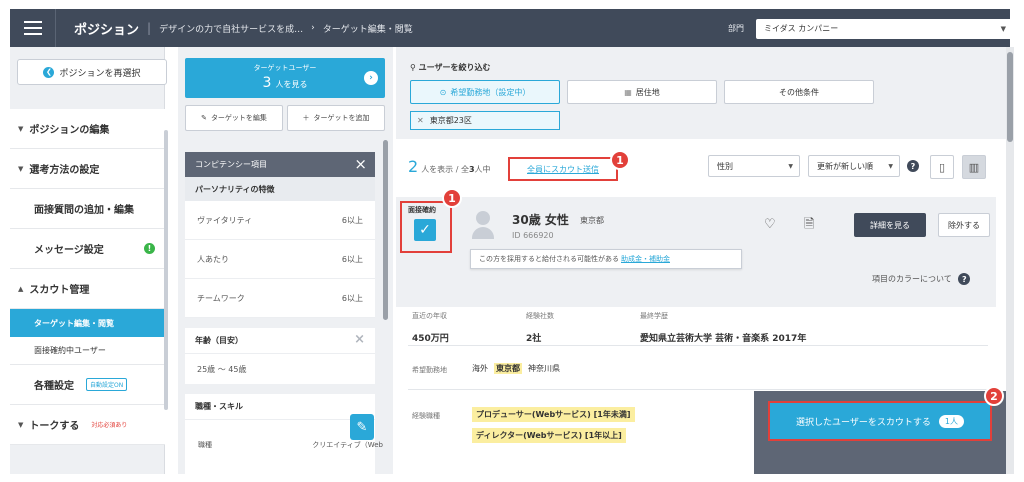 The width and height of the screenshot is (1024, 482). Describe the element at coordinates (166, 270) in the screenshot. I see `sidebar-scrollbar` at that location.